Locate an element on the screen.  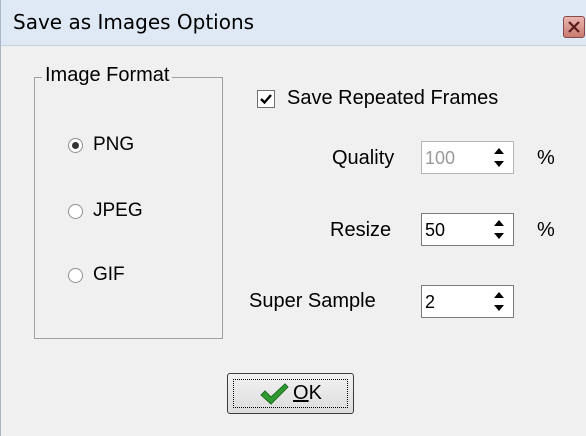
radio-button-png is located at coordinates (75, 145).